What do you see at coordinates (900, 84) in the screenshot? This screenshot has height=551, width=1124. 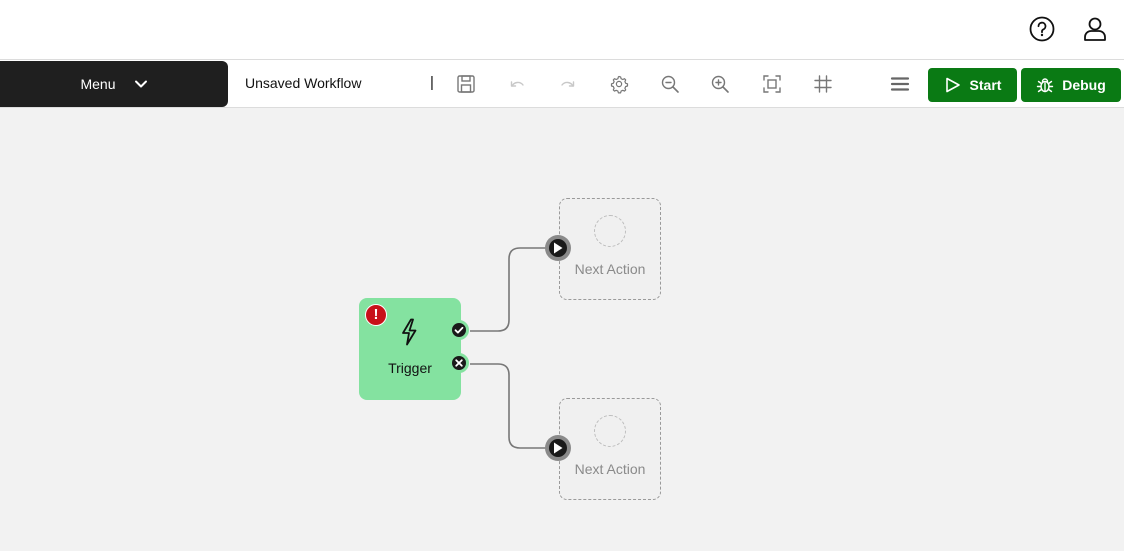 I see `hamburger-menu-icon` at bounding box center [900, 84].